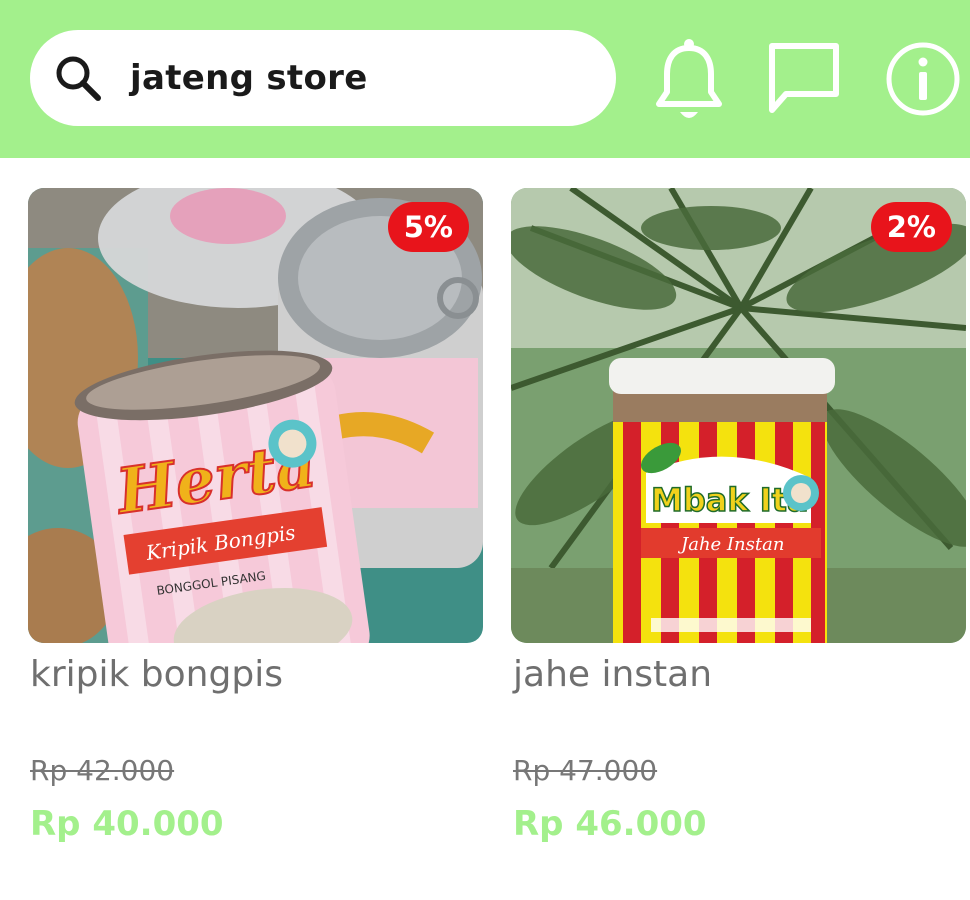 This screenshot has width=970, height=900. I want to click on search-bar: jateng store, so click(323, 78).